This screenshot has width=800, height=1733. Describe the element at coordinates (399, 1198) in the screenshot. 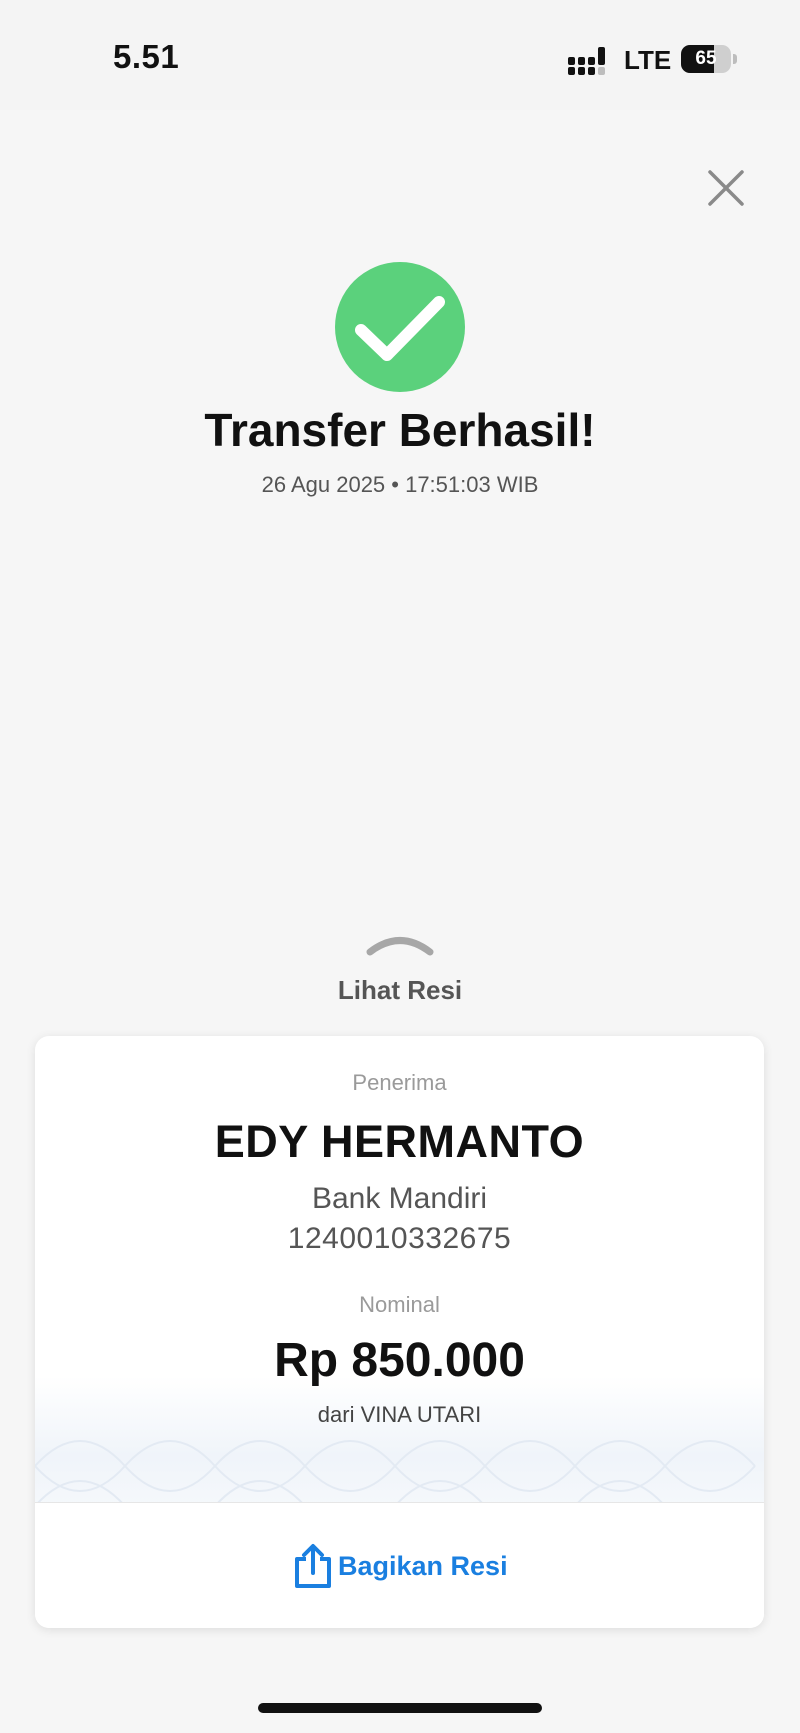

I see `recipient-bank: Bank Mandiri` at that location.